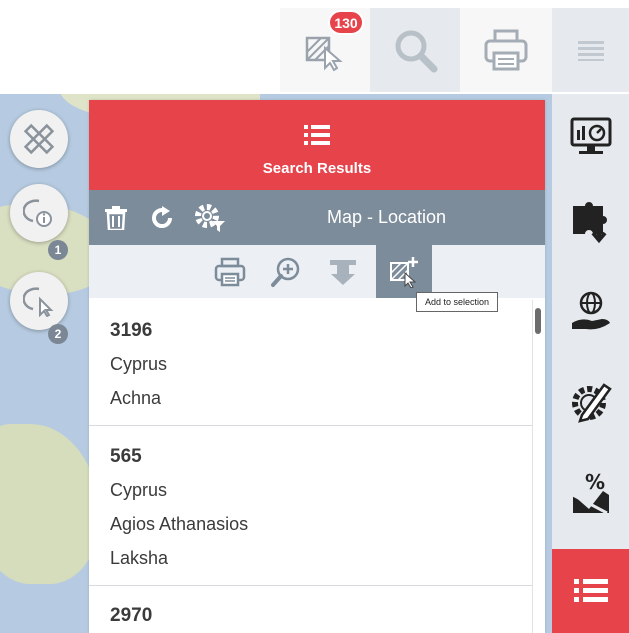 This screenshot has width=629, height=633. What do you see at coordinates (162, 218) in the screenshot?
I see `refresh-icon` at bounding box center [162, 218].